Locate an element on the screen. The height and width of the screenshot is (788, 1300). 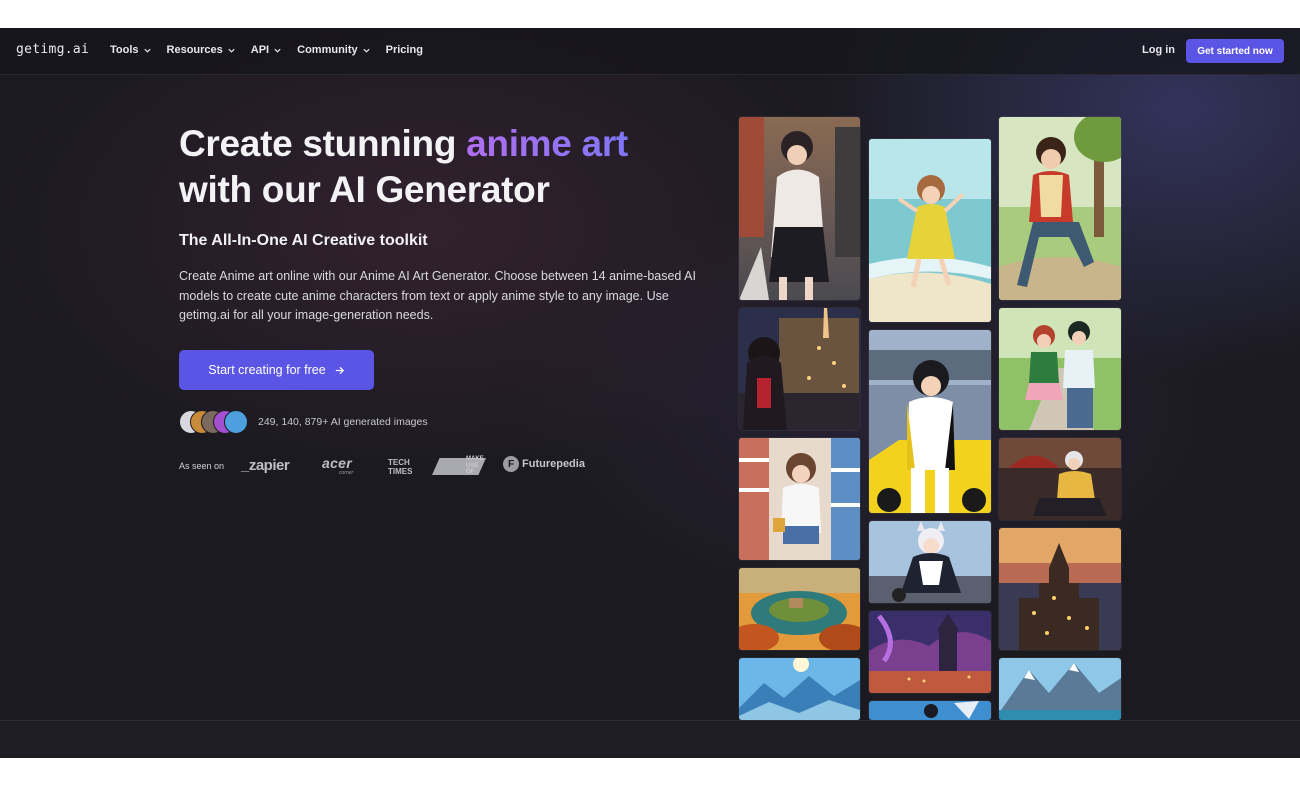
gallery-image-gothic-tower-sunset is located at coordinates (1060, 589).